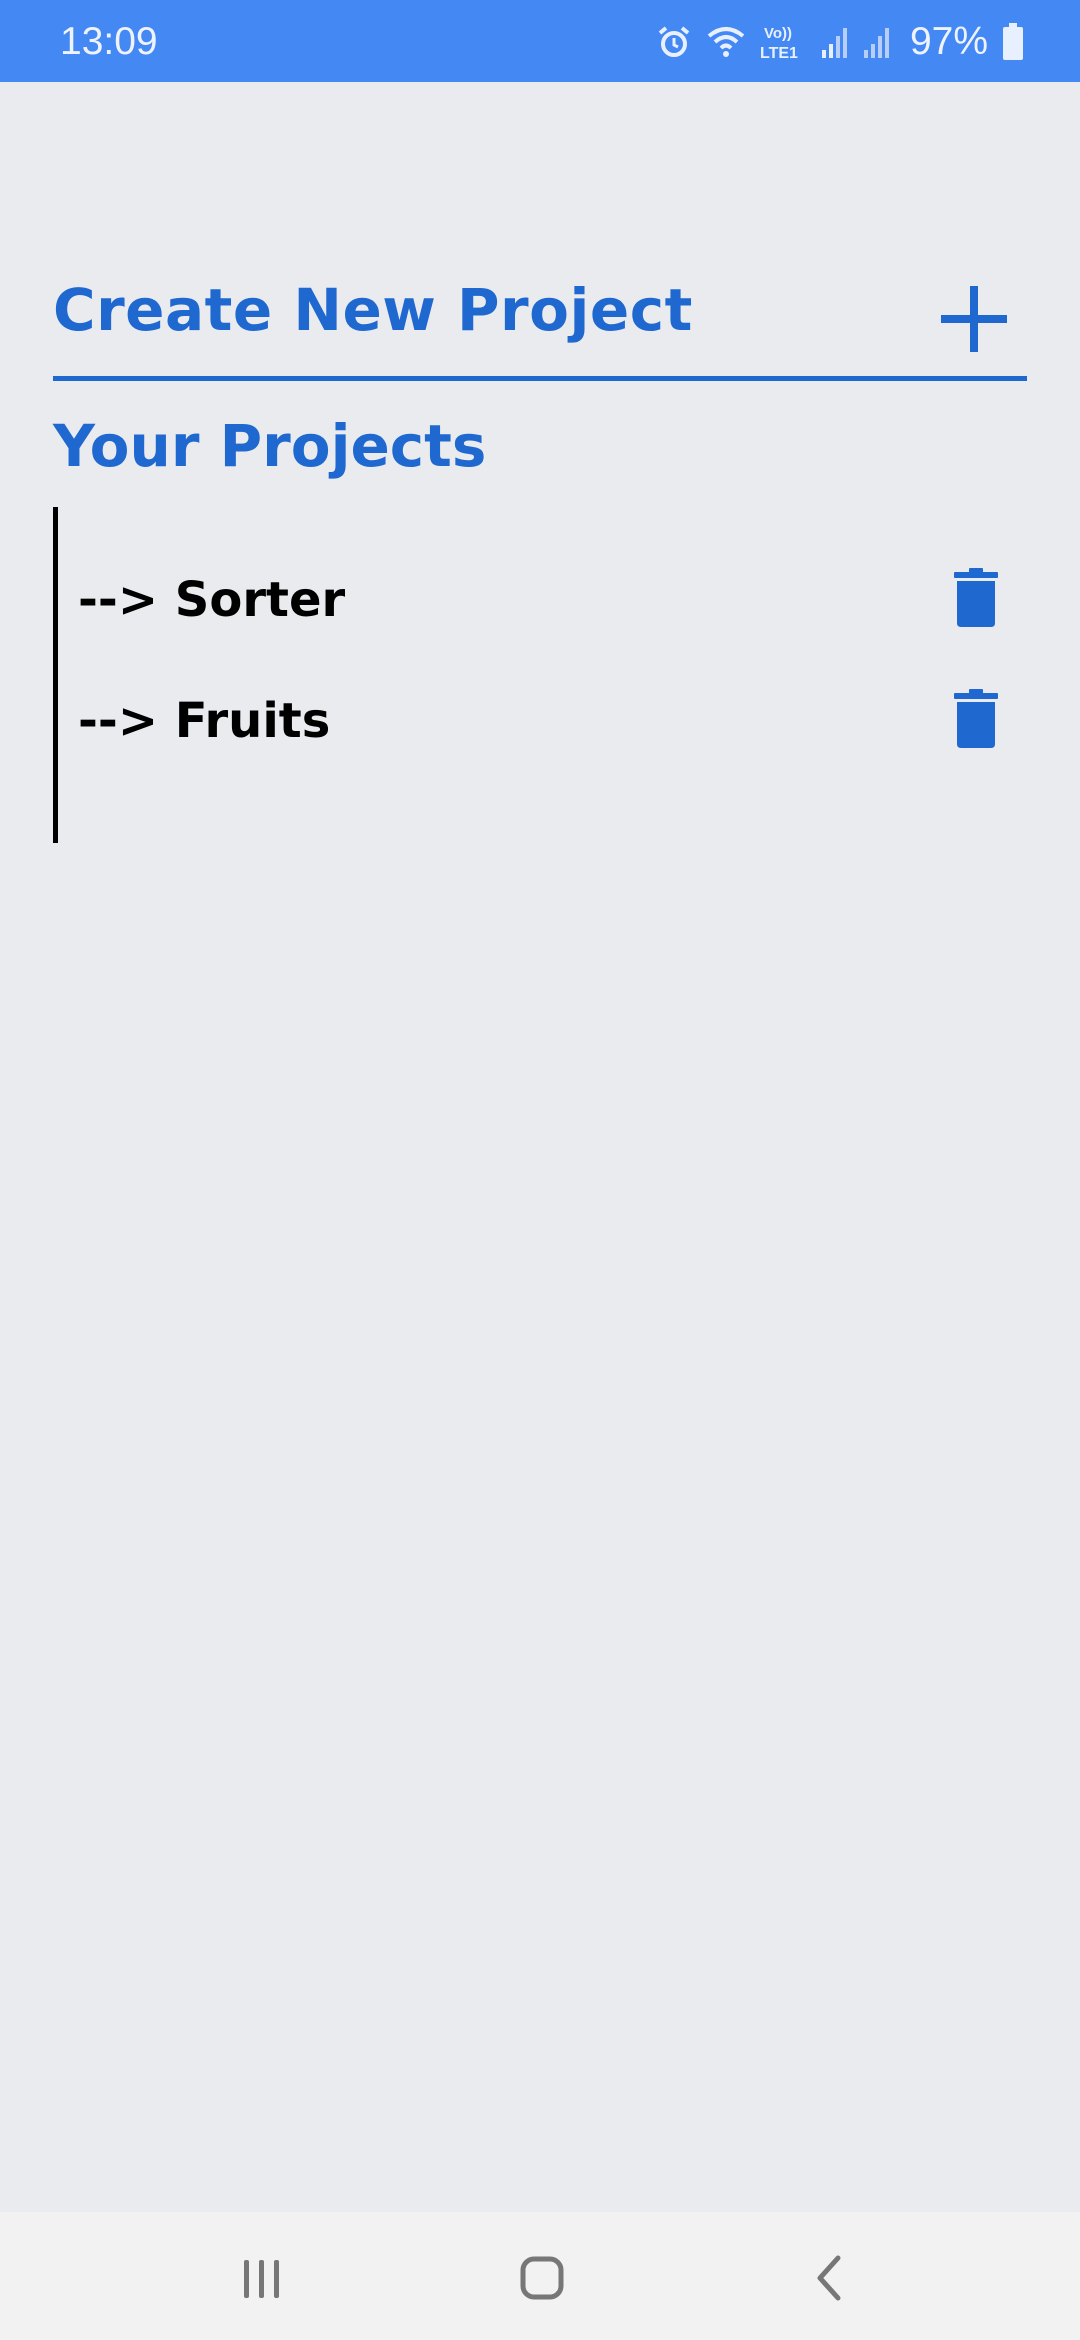 This screenshot has height=2340, width=1080. I want to click on network-label-bottom: LTE1, so click(779, 53).